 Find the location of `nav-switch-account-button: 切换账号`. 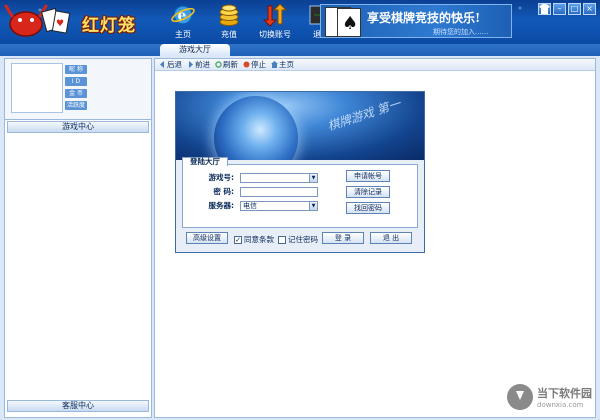

nav-switch-account-button: 切换账号 is located at coordinates (275, 22).